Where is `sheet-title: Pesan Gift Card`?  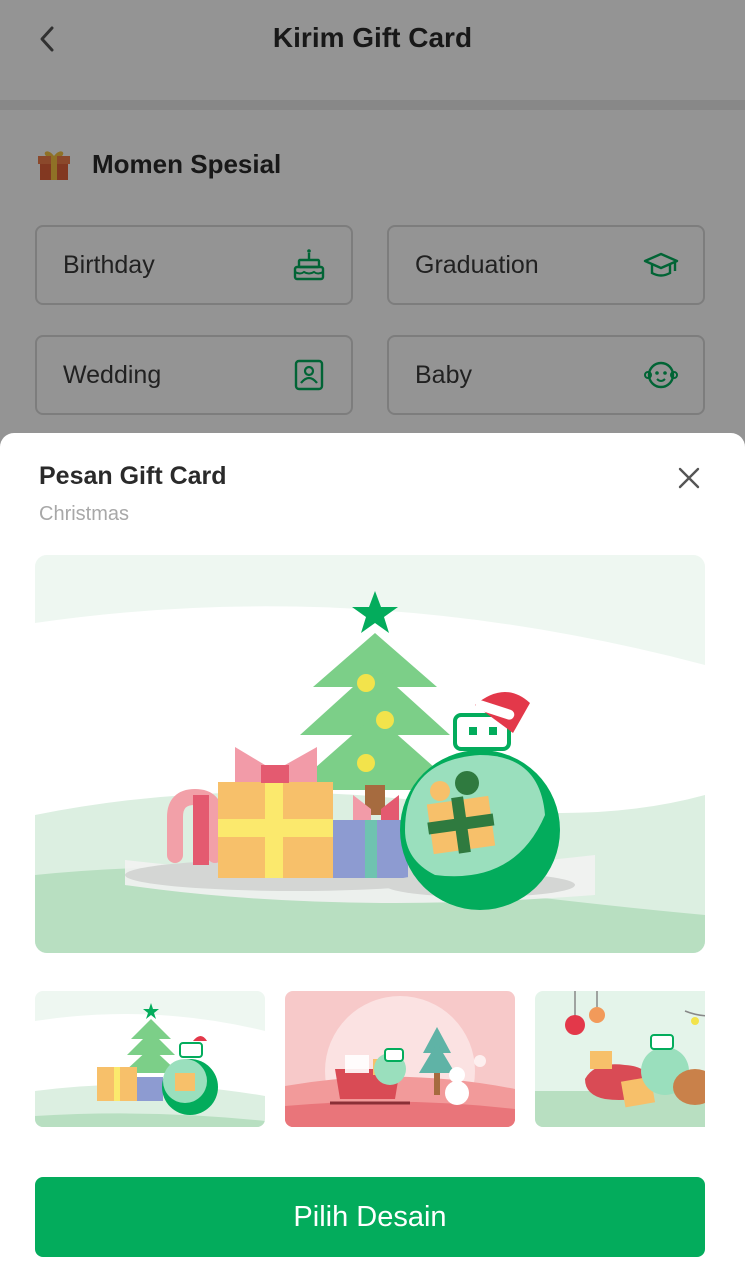
sheet-title: Pesan Gift Card is located at coordinates (133, 476).